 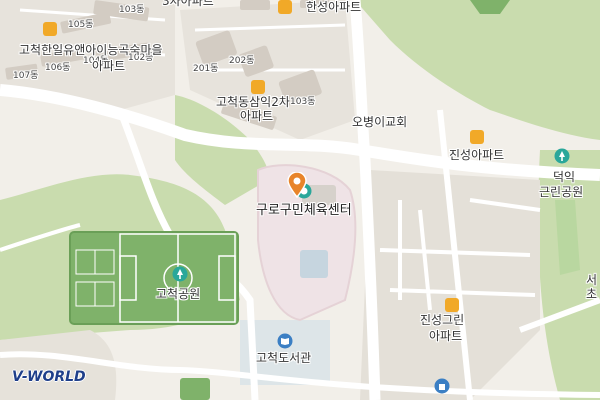 What do you see at coordinates (445, 336) in the screenshot?
I see `place-label-jinsung-green: 아파트` at bounding box center [445, 336].